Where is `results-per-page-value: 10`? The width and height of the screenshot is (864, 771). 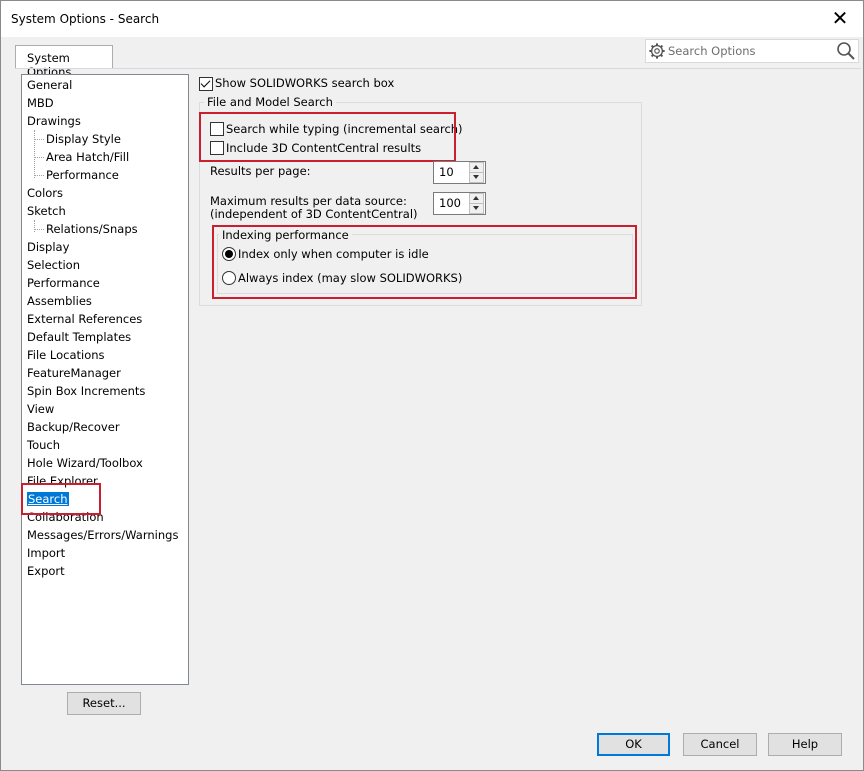 results-per-page-value: 10 is located at coordinates (446, 172).